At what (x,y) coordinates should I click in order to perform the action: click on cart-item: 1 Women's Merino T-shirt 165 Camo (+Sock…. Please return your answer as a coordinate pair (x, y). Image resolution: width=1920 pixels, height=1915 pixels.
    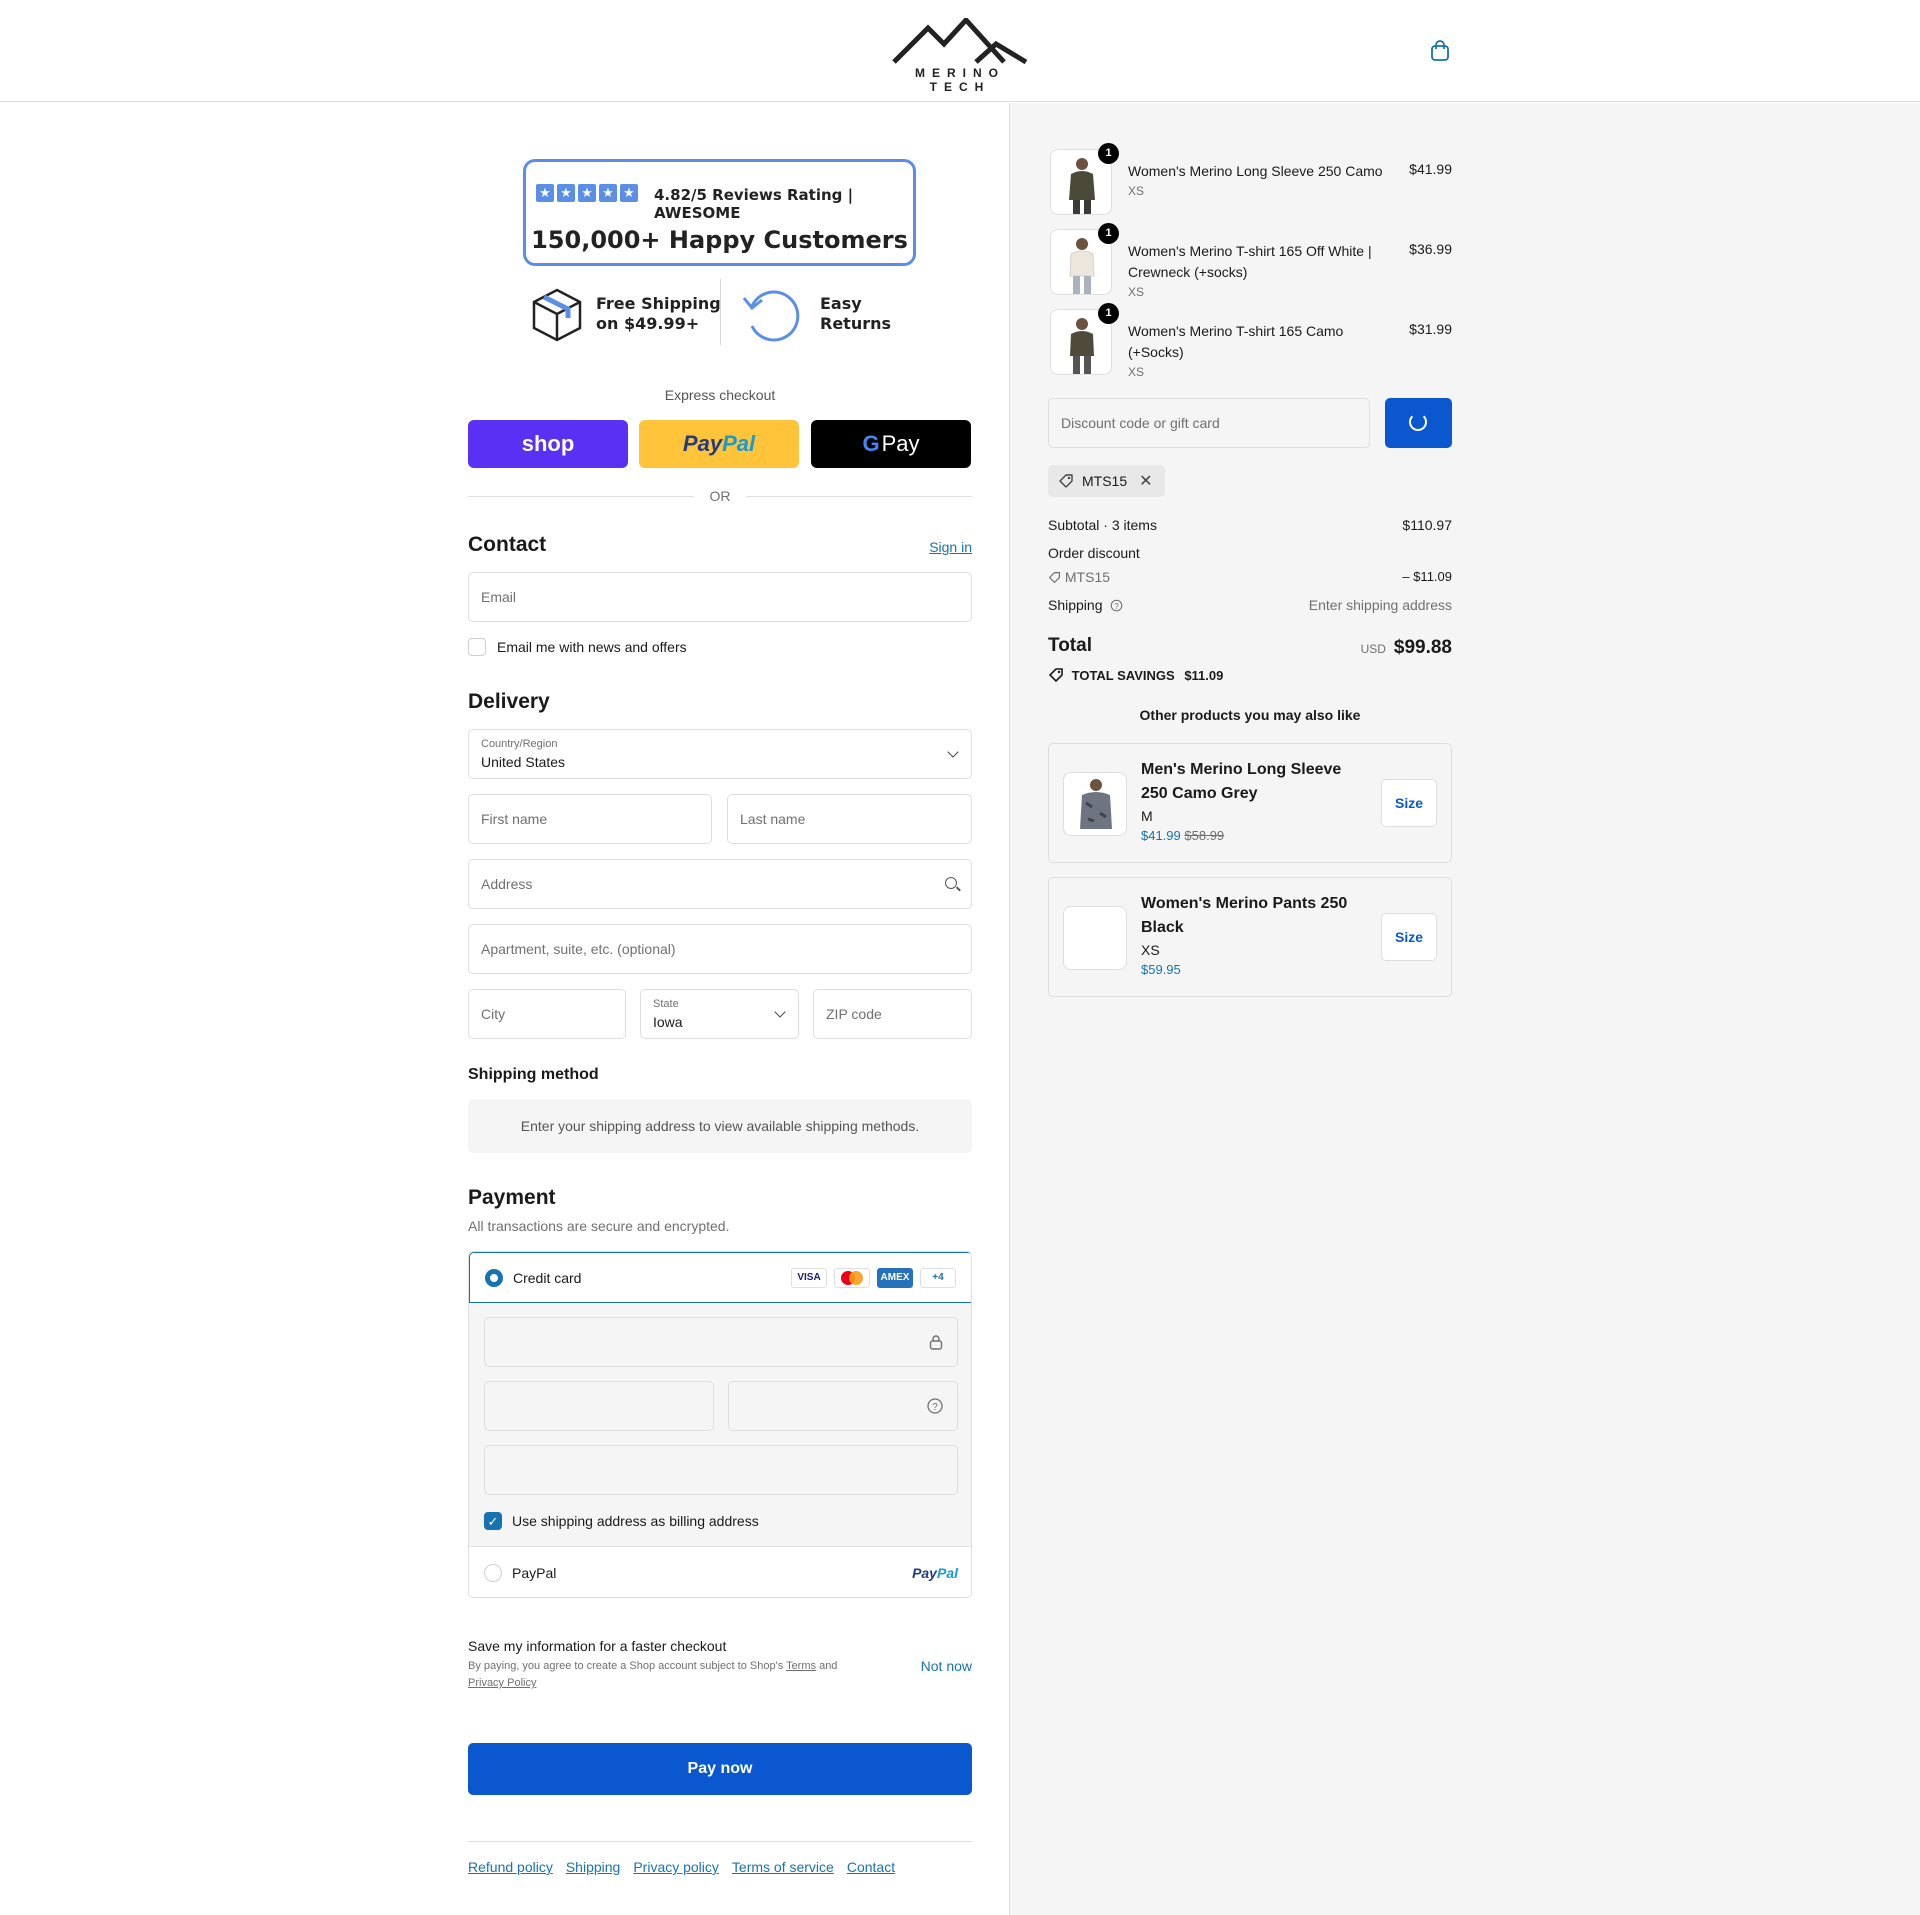
    Looking at the image, I should click on (1250, 341).